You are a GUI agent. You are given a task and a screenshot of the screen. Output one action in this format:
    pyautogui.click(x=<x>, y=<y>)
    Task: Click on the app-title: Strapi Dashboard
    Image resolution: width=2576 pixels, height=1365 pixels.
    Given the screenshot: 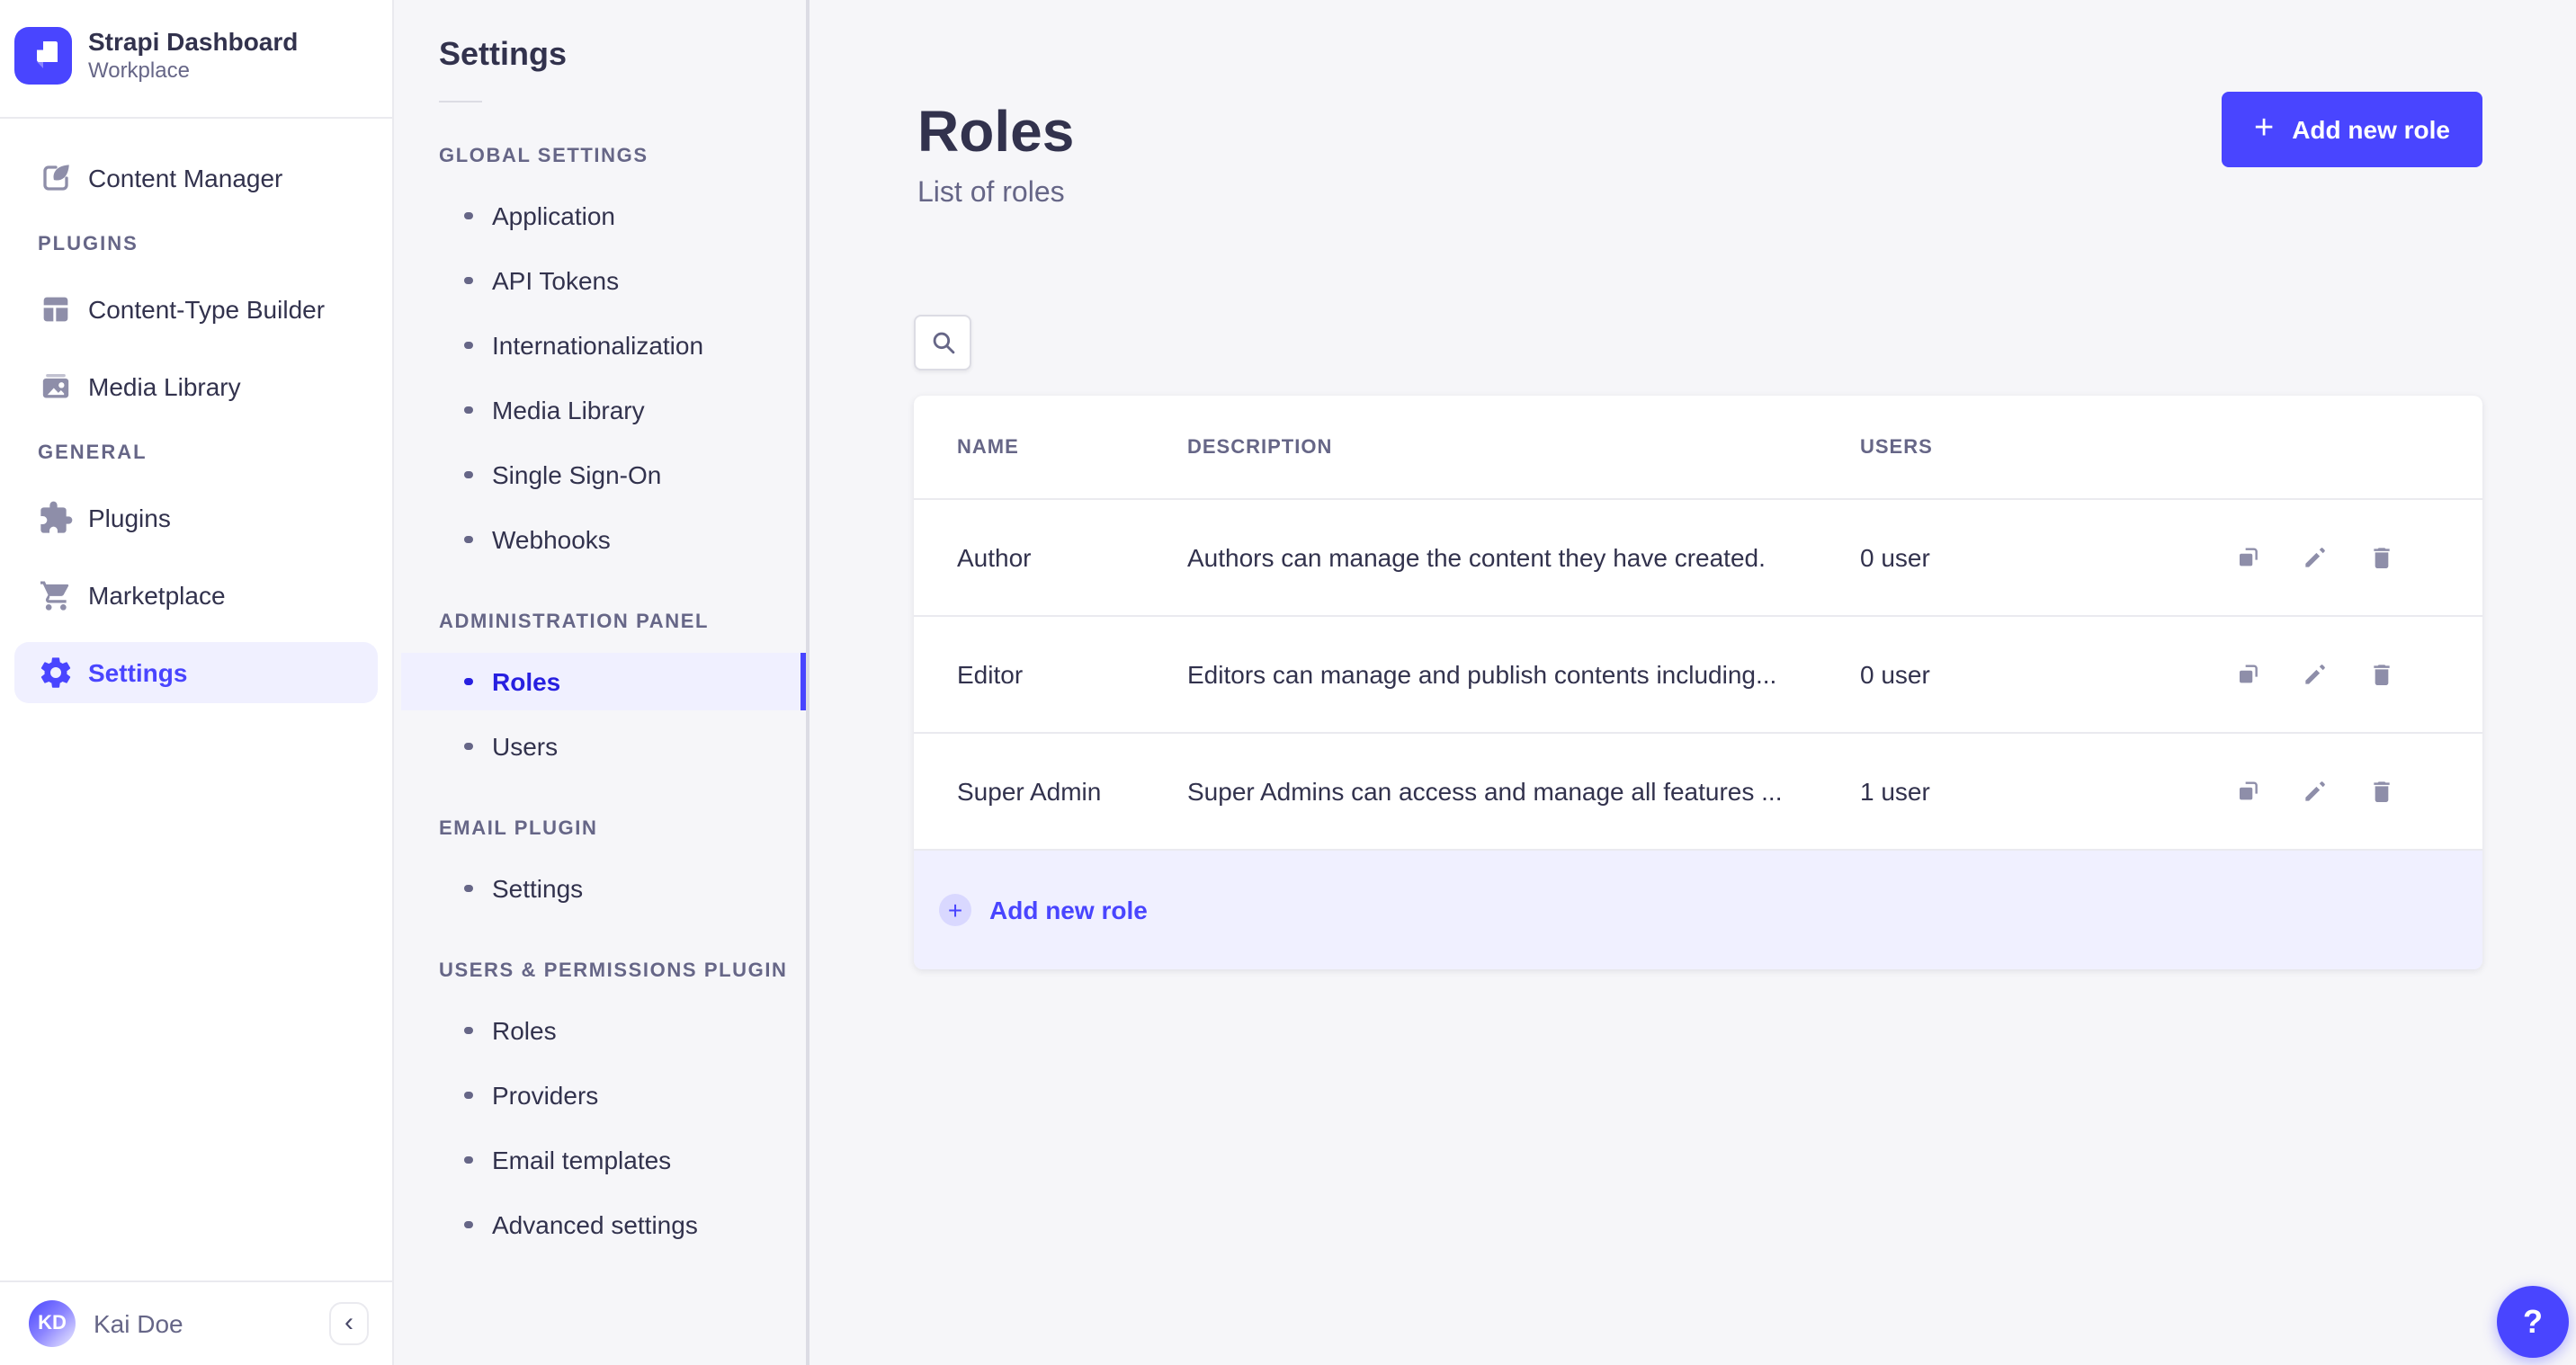 What is the action you would take?
    pyautogui.click(x=193, y=42)
    